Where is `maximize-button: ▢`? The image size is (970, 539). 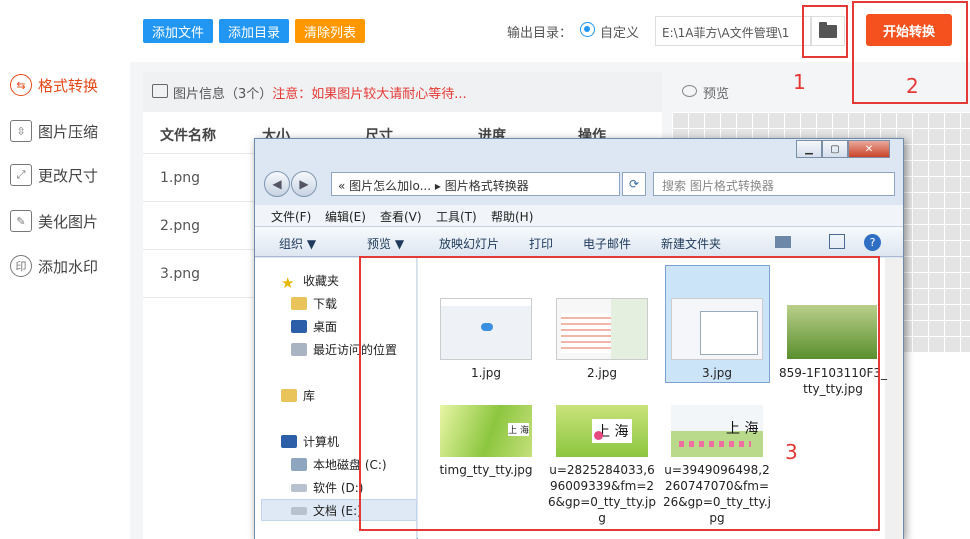 maximize-button: ▢ is located at coordinates (835, 149).